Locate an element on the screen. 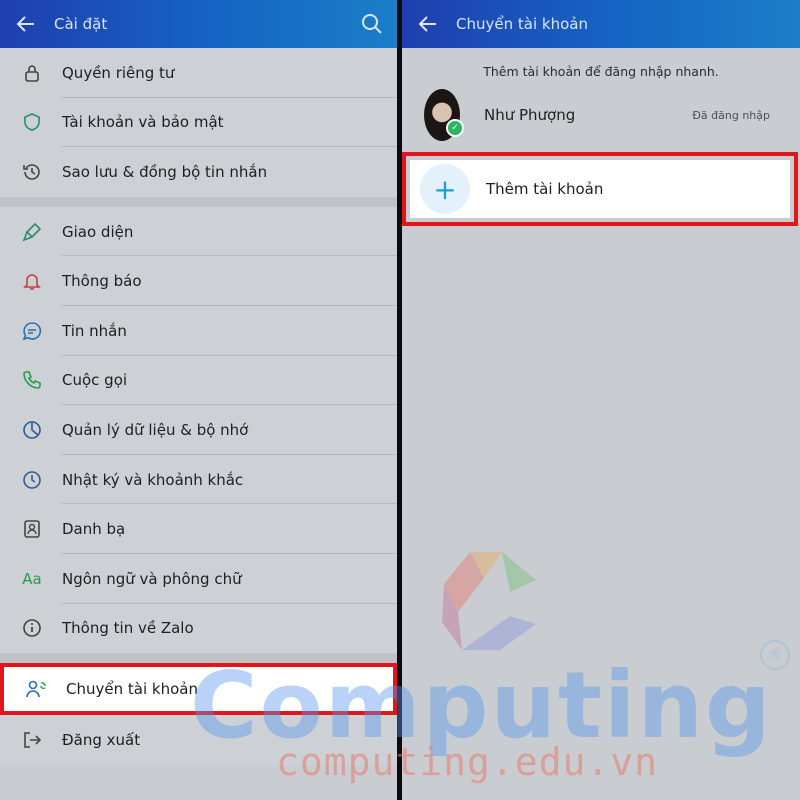  settings-item-label: Đăng xuất is located at coordinates (101, 739).